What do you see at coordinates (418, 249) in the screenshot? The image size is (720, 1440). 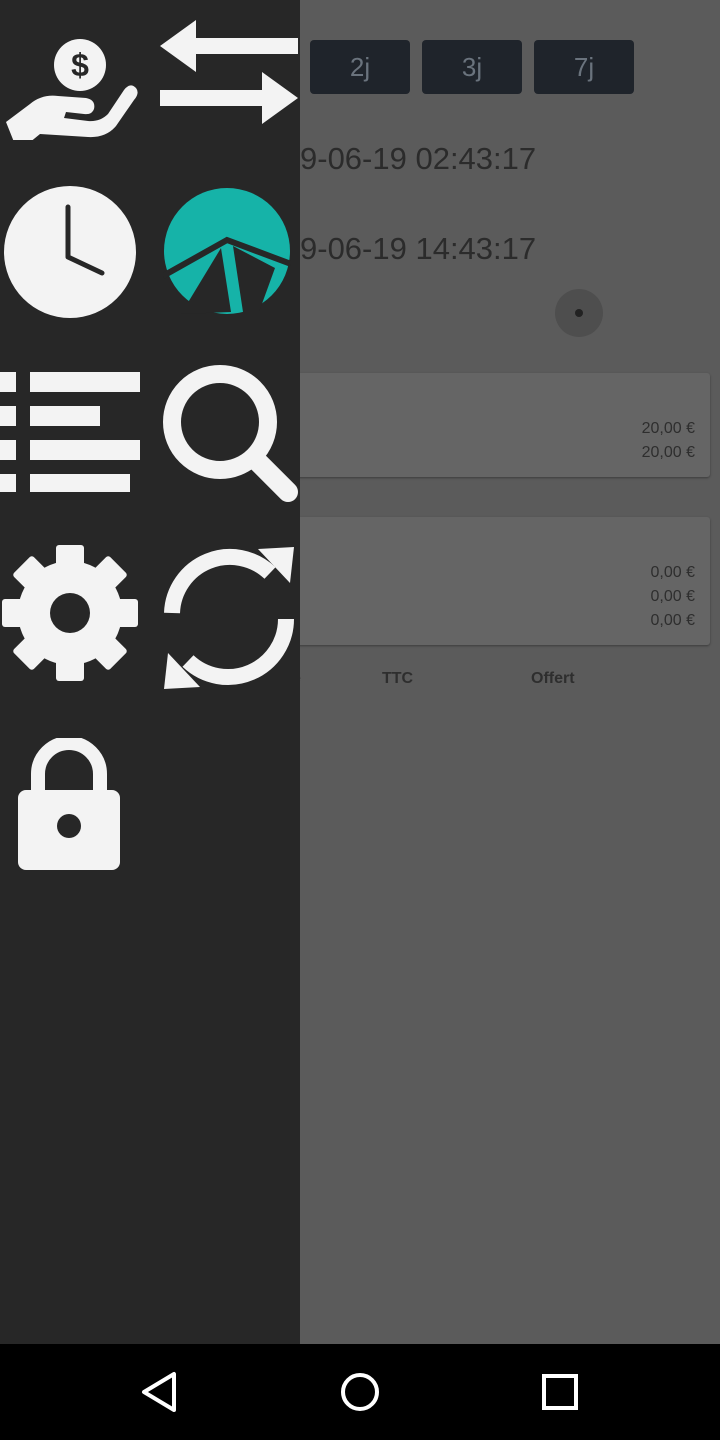 I see `end-datetime: 9-06-19 14:43:17` at bounding box center [418, 249].